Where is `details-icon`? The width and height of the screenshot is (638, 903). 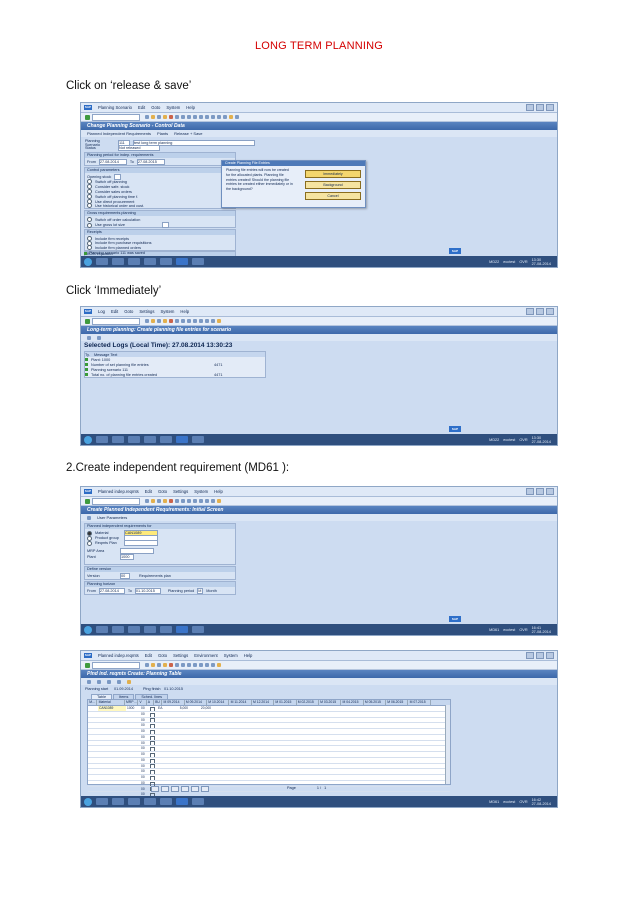 details-icon is located at coordinates (99, 337).